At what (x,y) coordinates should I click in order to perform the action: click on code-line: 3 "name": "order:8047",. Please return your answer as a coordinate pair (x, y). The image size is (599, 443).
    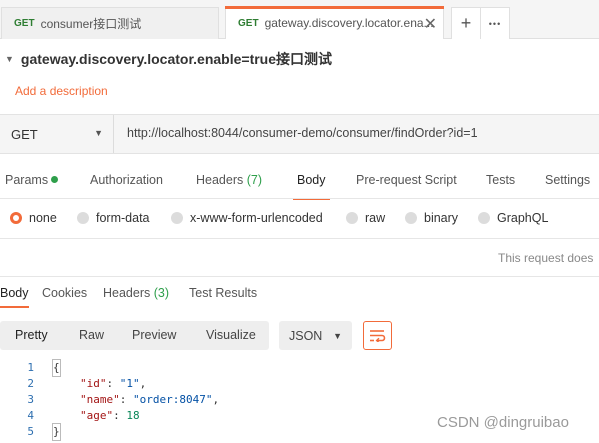
    Looking at the image, I should click on (299, 400).